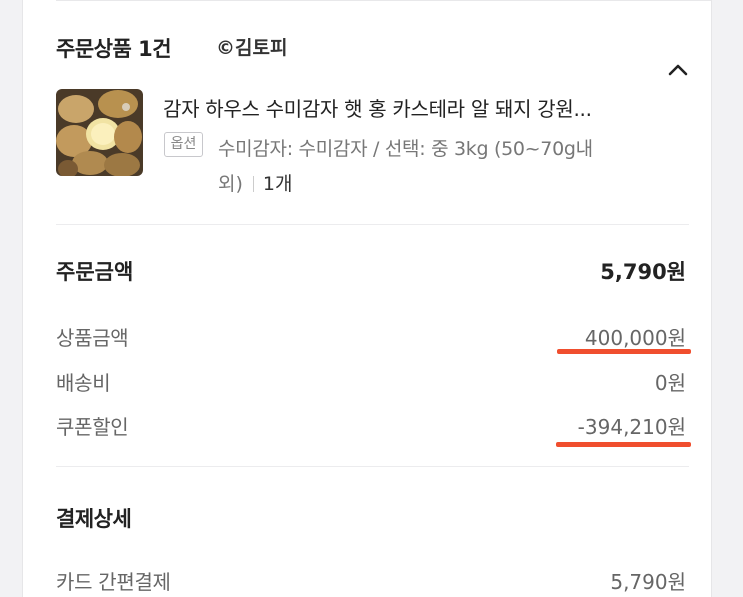 The image size is (743, 597). Describe the element at coordinates (648, 582) in the screenshot. I see `card-payment-value: 5,790원` at that location.